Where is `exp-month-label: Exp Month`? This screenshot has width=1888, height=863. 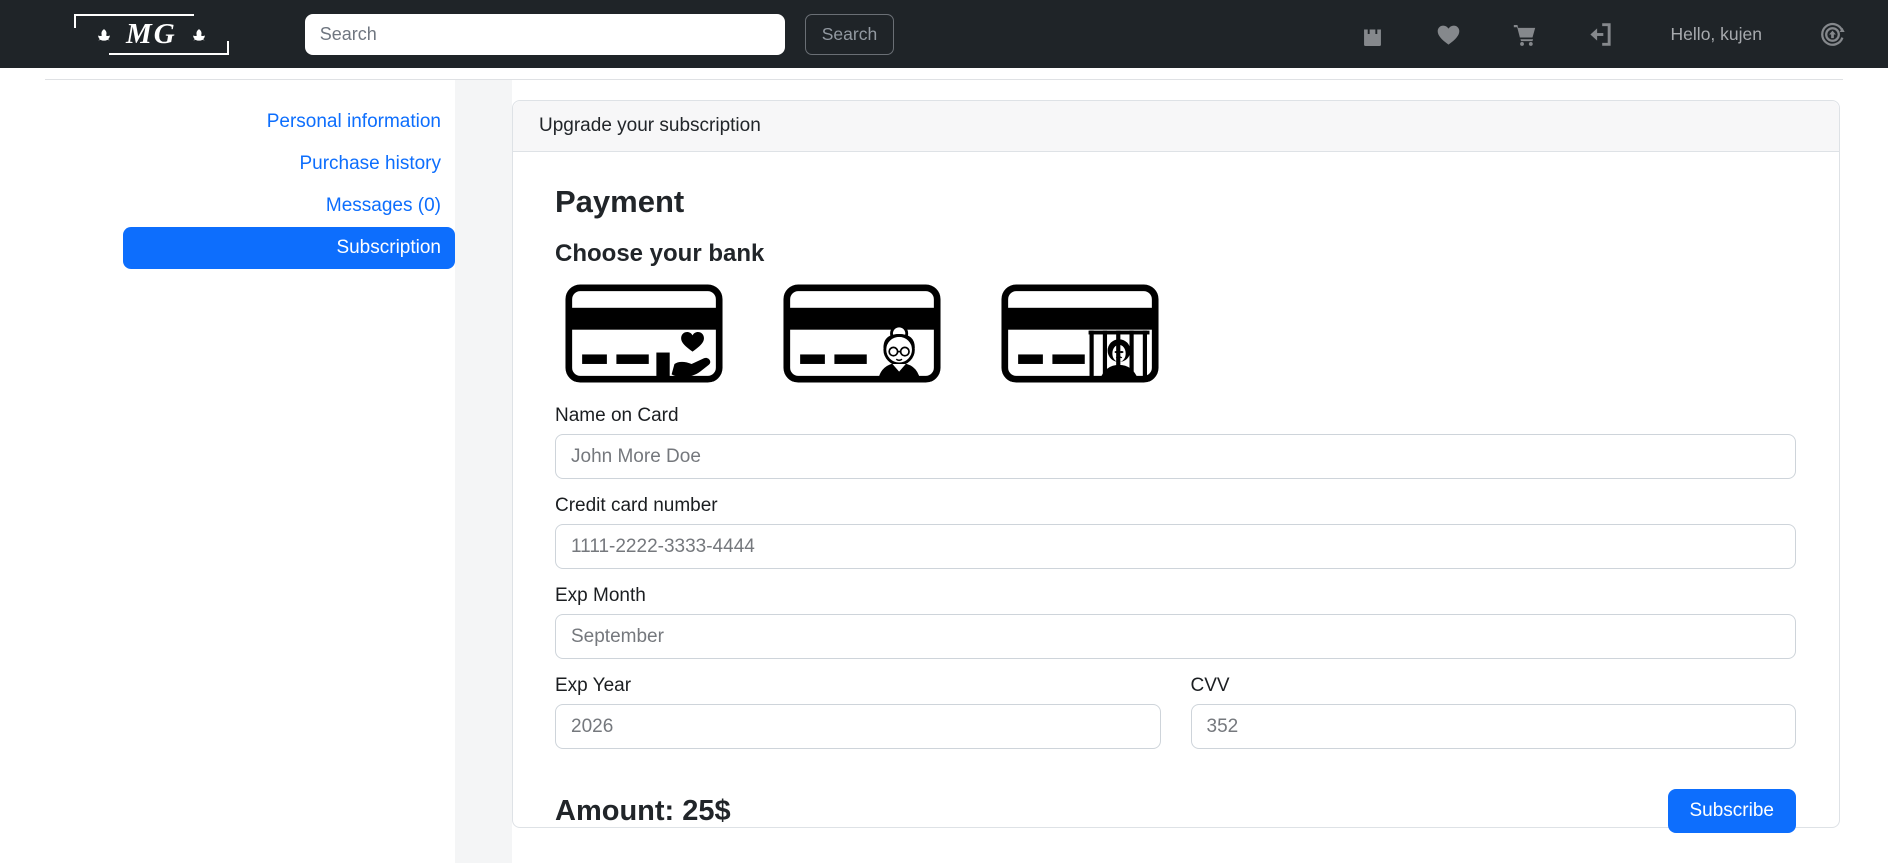 exp-month-label: Exp Month is located at coordinates (600, 595).